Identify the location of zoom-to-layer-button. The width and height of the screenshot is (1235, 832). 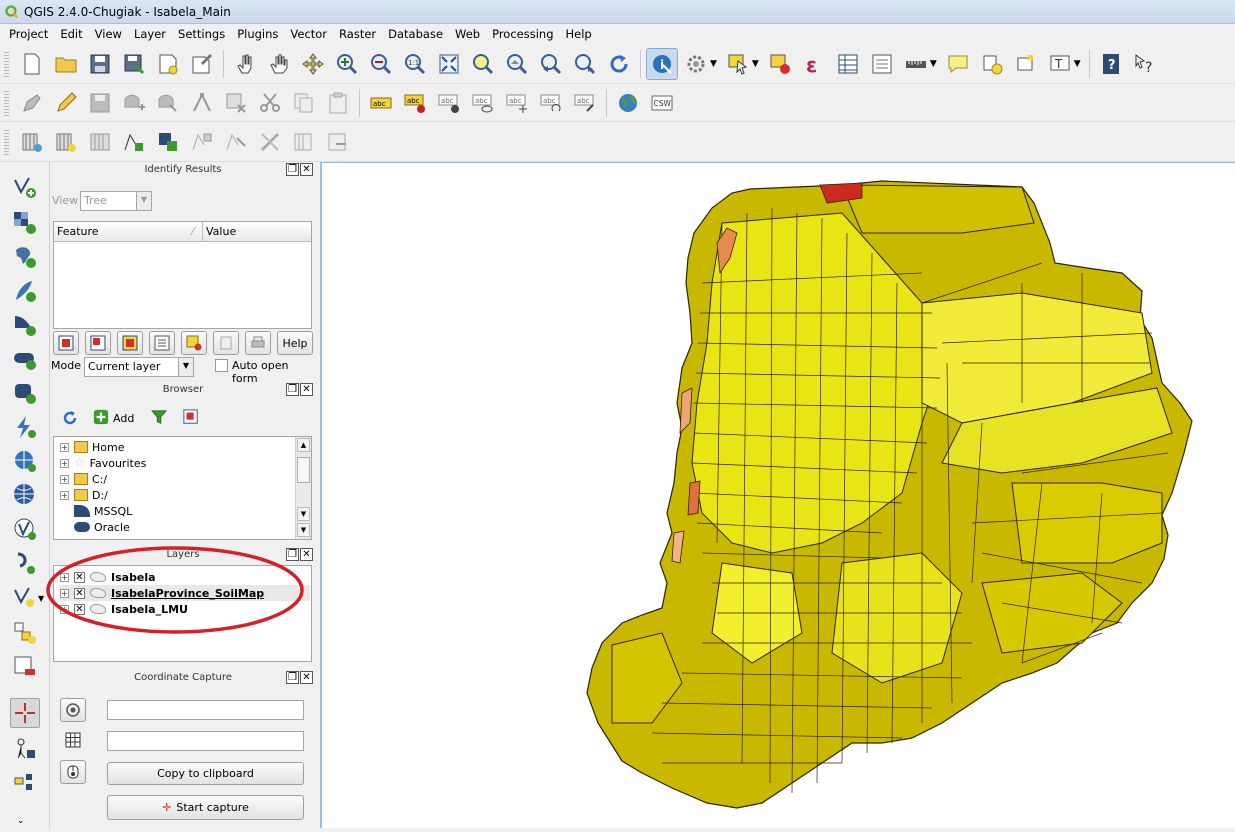
(517, 64).